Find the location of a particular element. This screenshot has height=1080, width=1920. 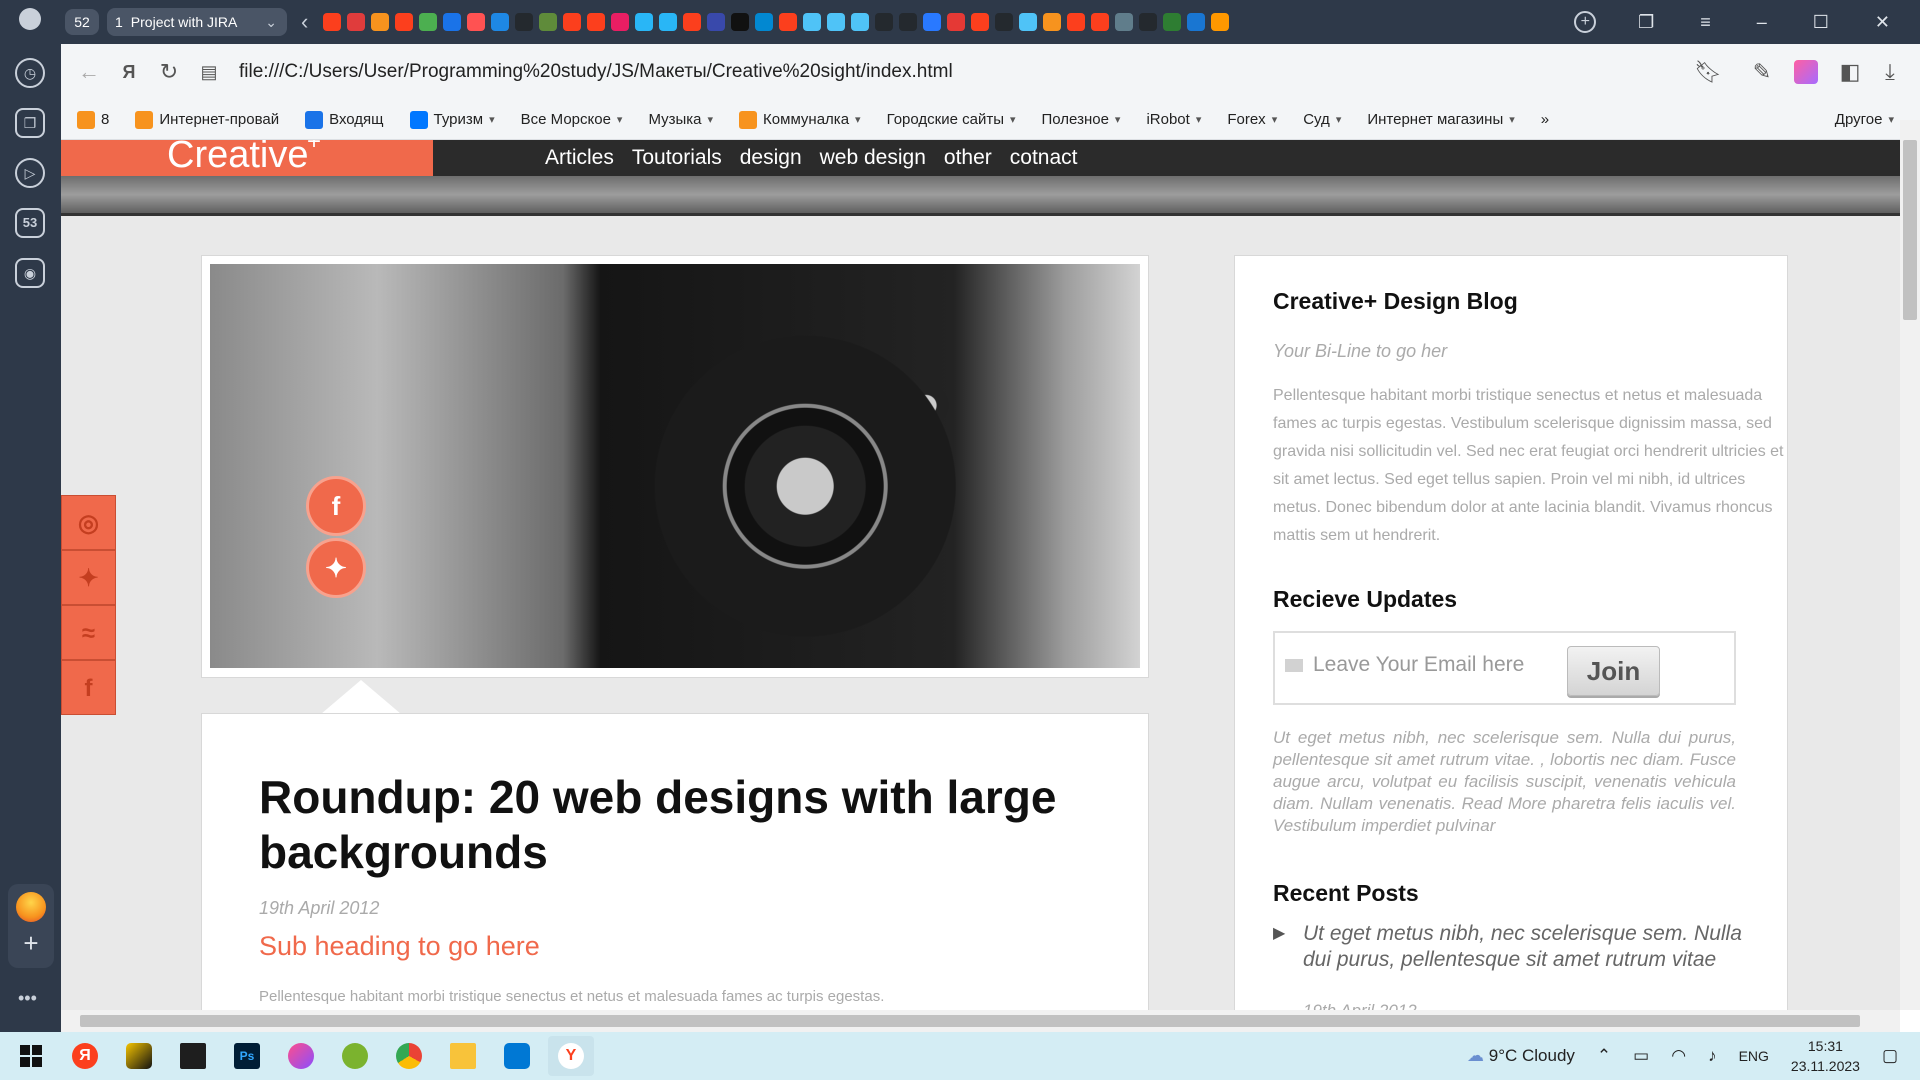

reload-icon: ↻ is located at coordinates (169, 72).